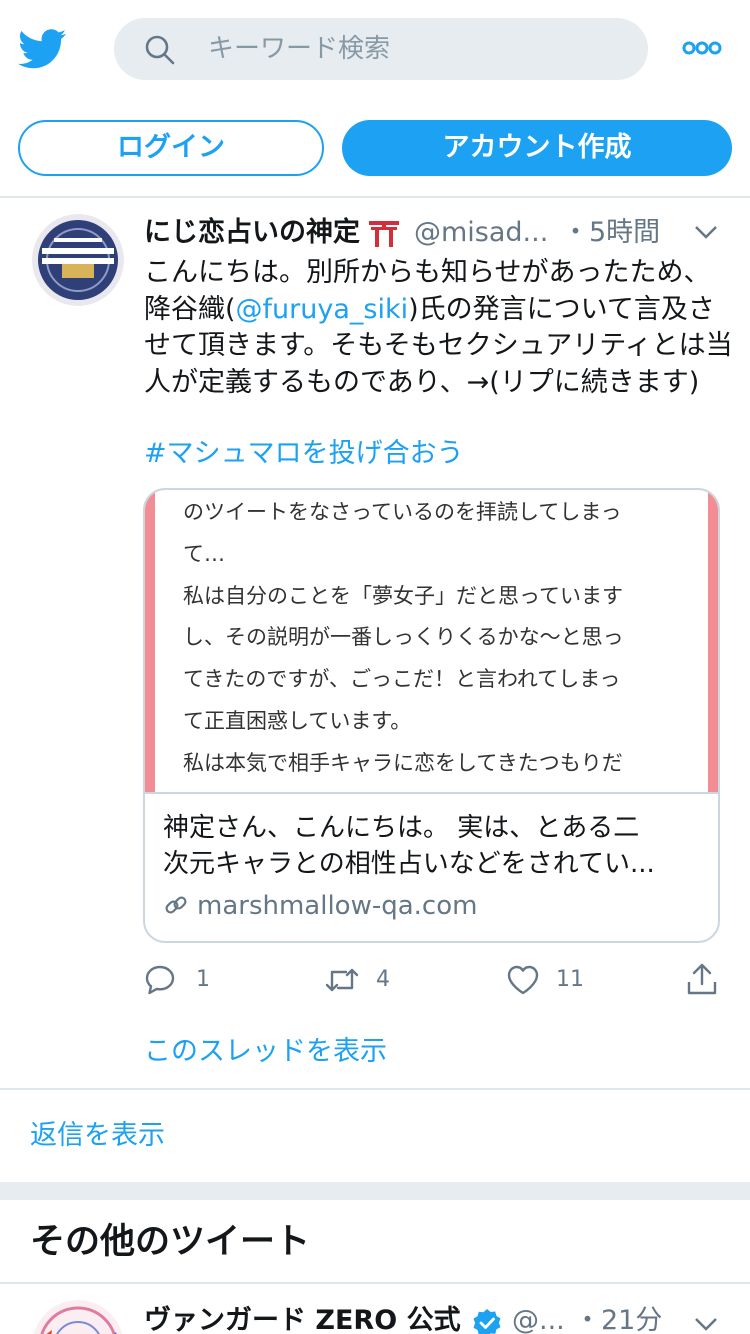 The height and width of the screenshot is (1334, 750). Describe the element at coordinates (170, 1242) in the screenshot. I see `more-tweets-heading: その他のツイート` at that location.